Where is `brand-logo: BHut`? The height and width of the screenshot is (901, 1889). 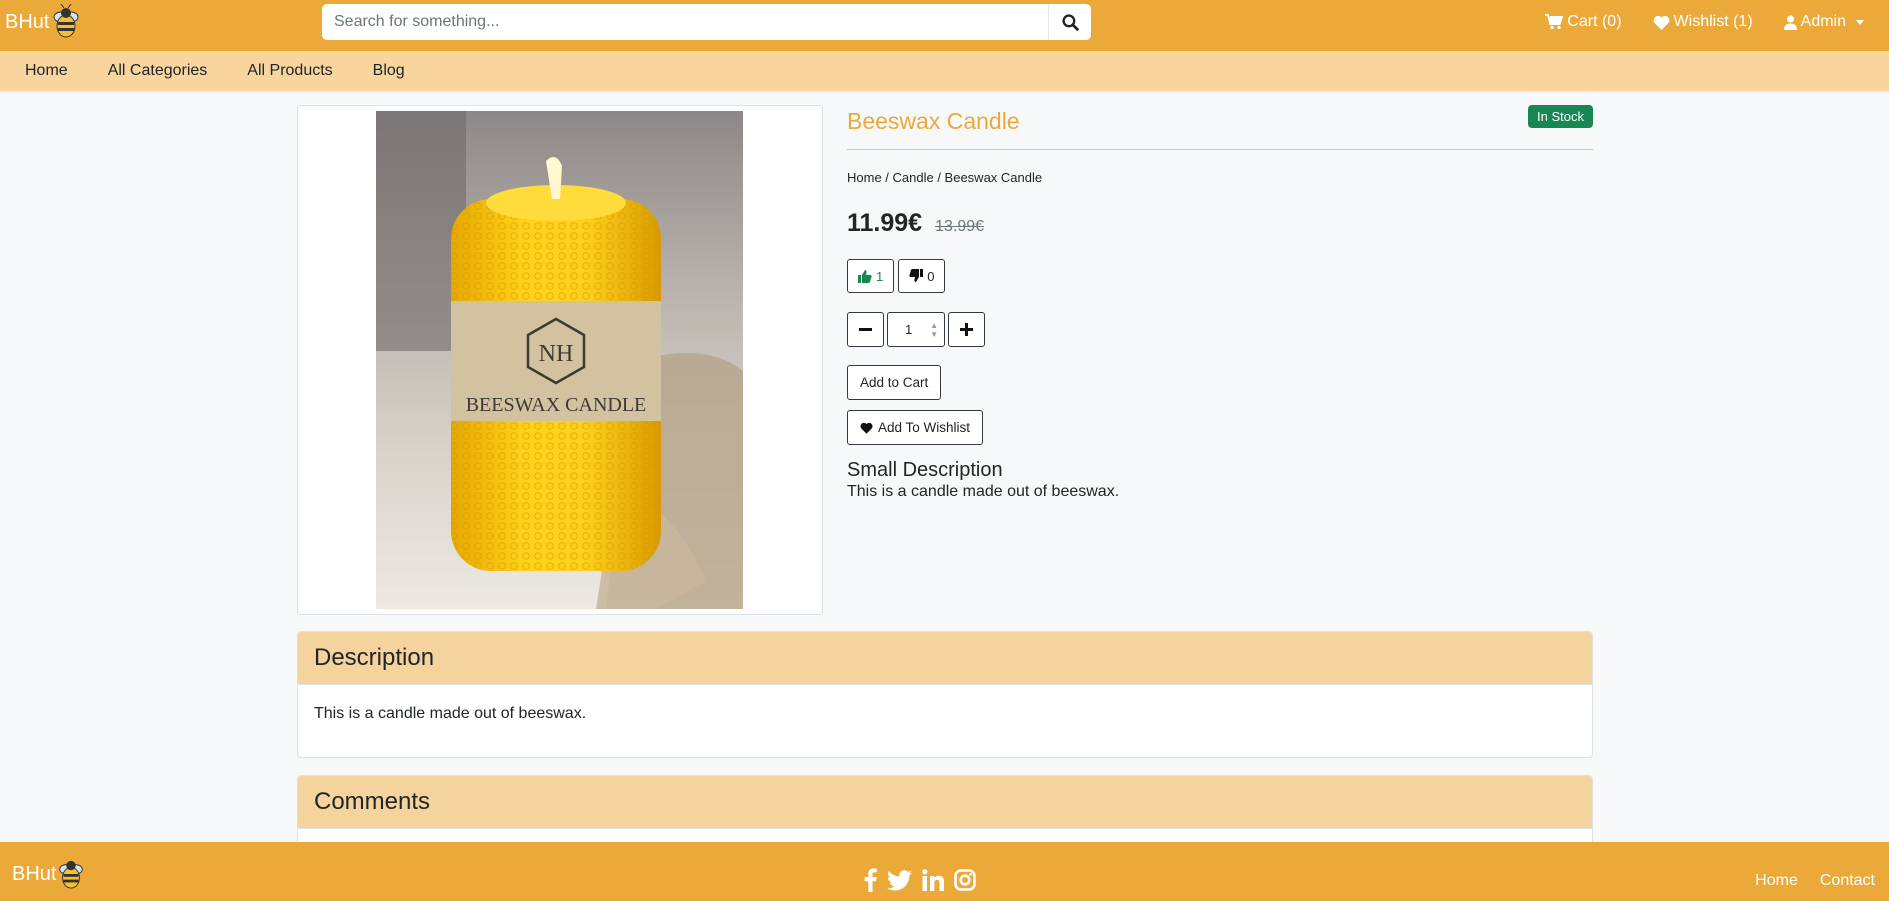
brand-logo: BHut is located at coordinates (43, 22).